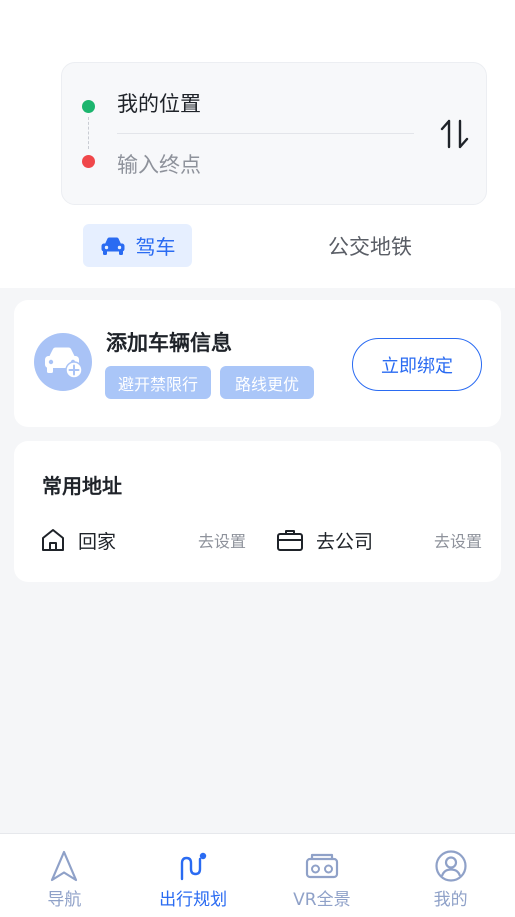 This screenshot has width=515, height=917. I want to click on route-divider, so click(265, 133).